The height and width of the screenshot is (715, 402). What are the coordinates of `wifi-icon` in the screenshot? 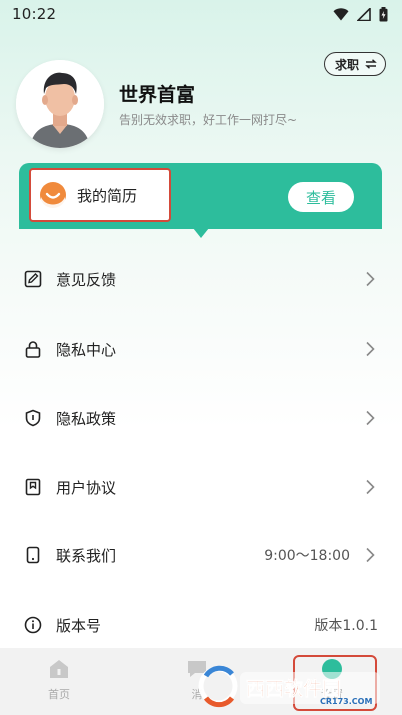 It's located at (341, 13).